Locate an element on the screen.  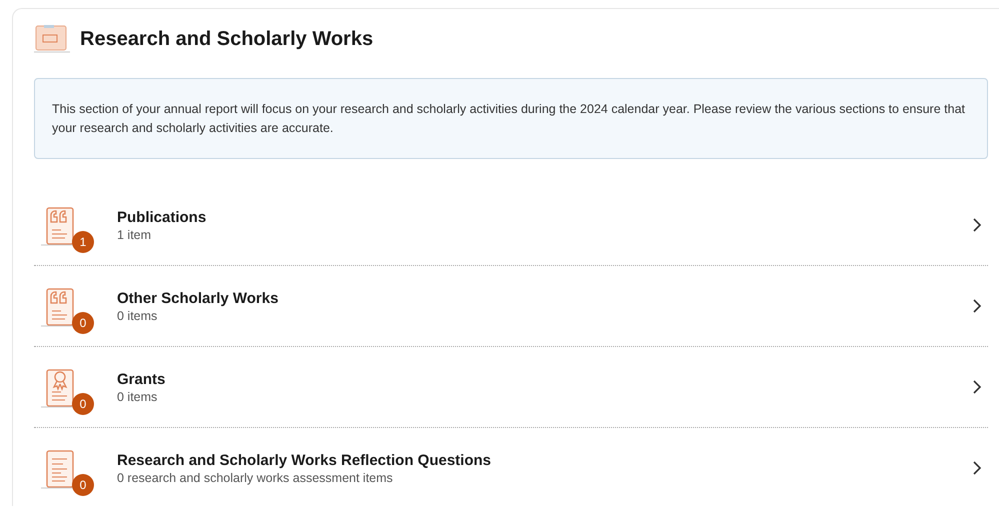
section-title: Research and Scholarly Works Reflection Questions is located at coordinates (304, 460).